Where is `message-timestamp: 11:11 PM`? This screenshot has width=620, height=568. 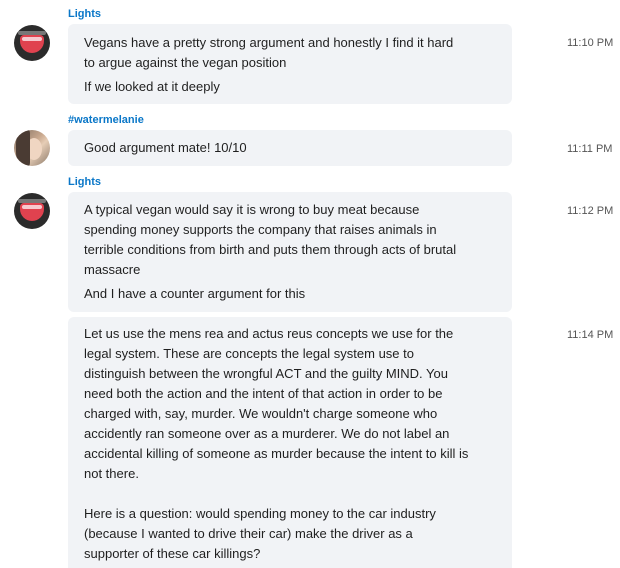 message-timestamp: 11:11 PM is located at coordinates (590, 149).